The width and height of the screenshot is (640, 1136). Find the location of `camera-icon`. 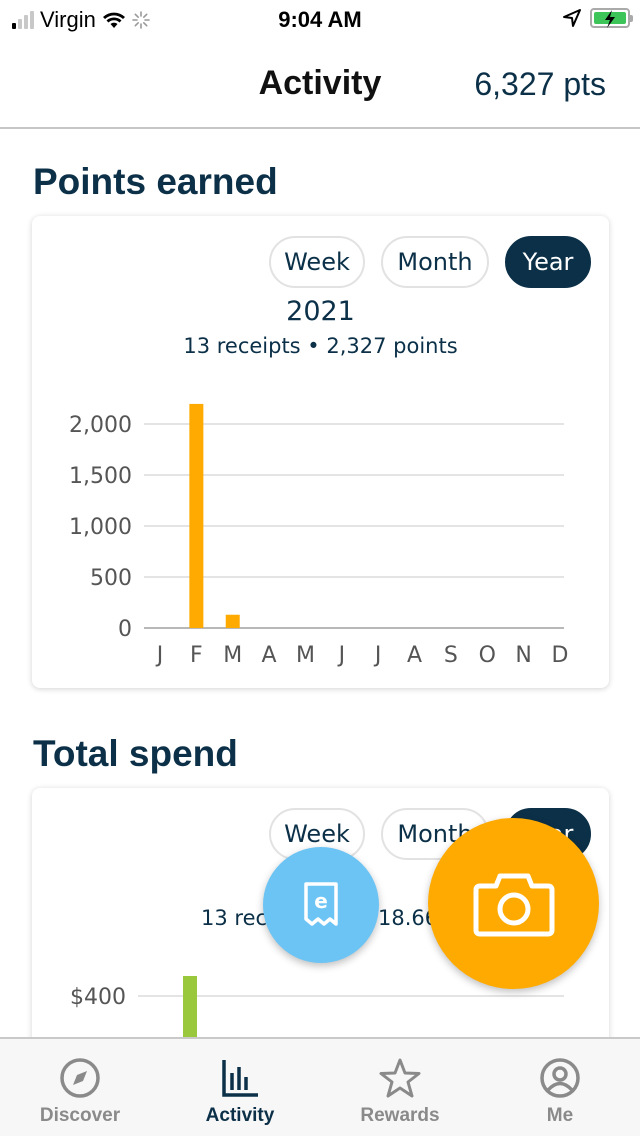

camera-icon is located at coordinates (513, 904).